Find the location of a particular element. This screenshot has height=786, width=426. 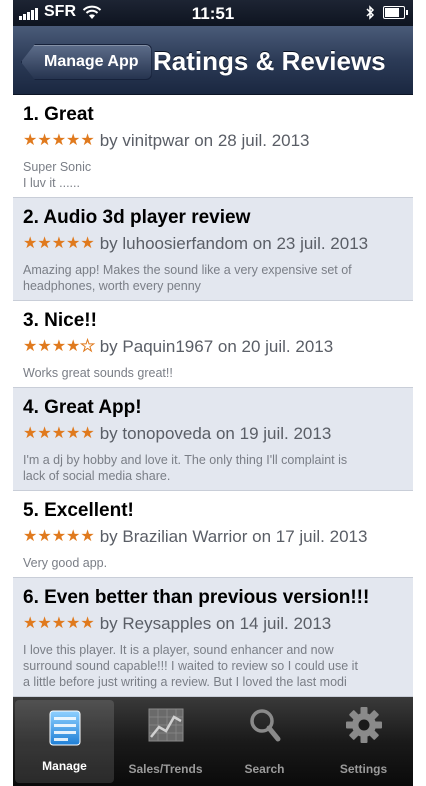

tab-bar: Manage Sales/Trends Search Settings is located at coordinates (213, 741).